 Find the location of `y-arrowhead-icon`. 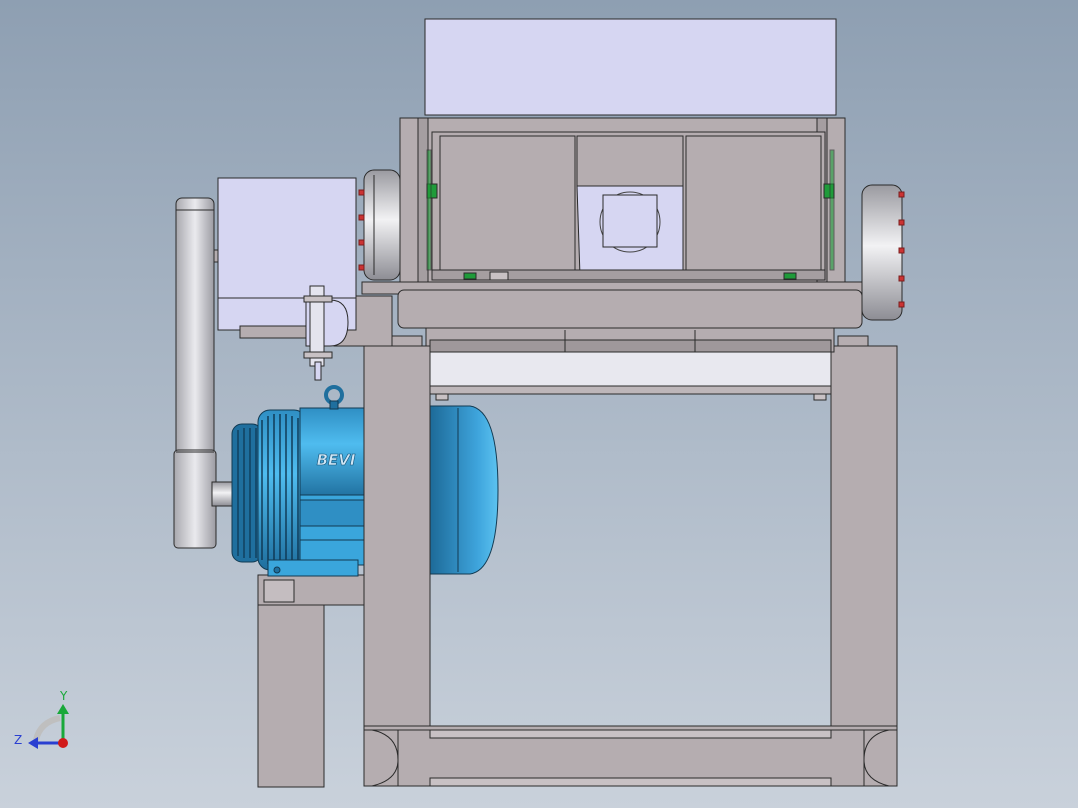

y-arrowhead-icon is located at coordinates (63, 709).